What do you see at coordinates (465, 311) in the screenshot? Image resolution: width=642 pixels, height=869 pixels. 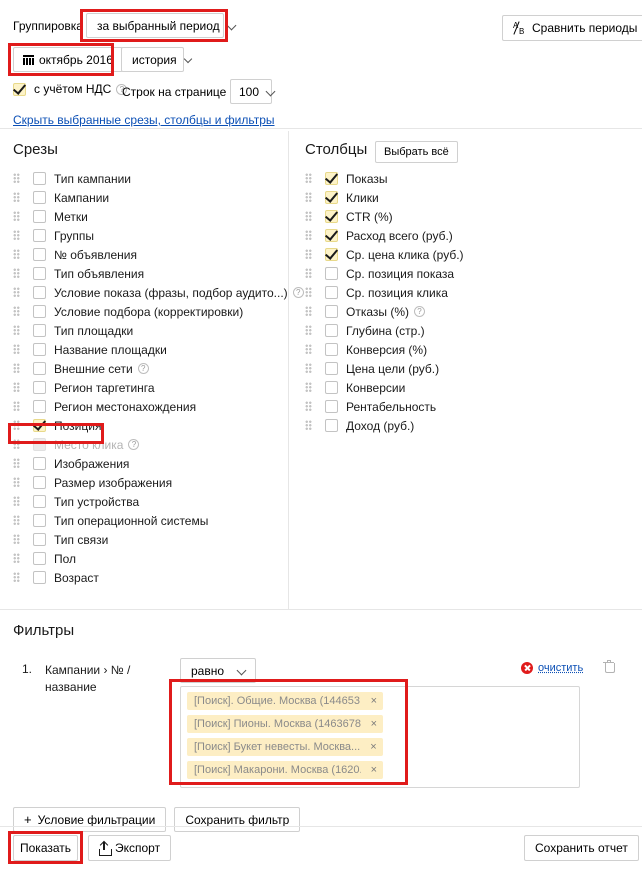 I see `column-item: Отказы (%)?` at bounding box center [465, 311].